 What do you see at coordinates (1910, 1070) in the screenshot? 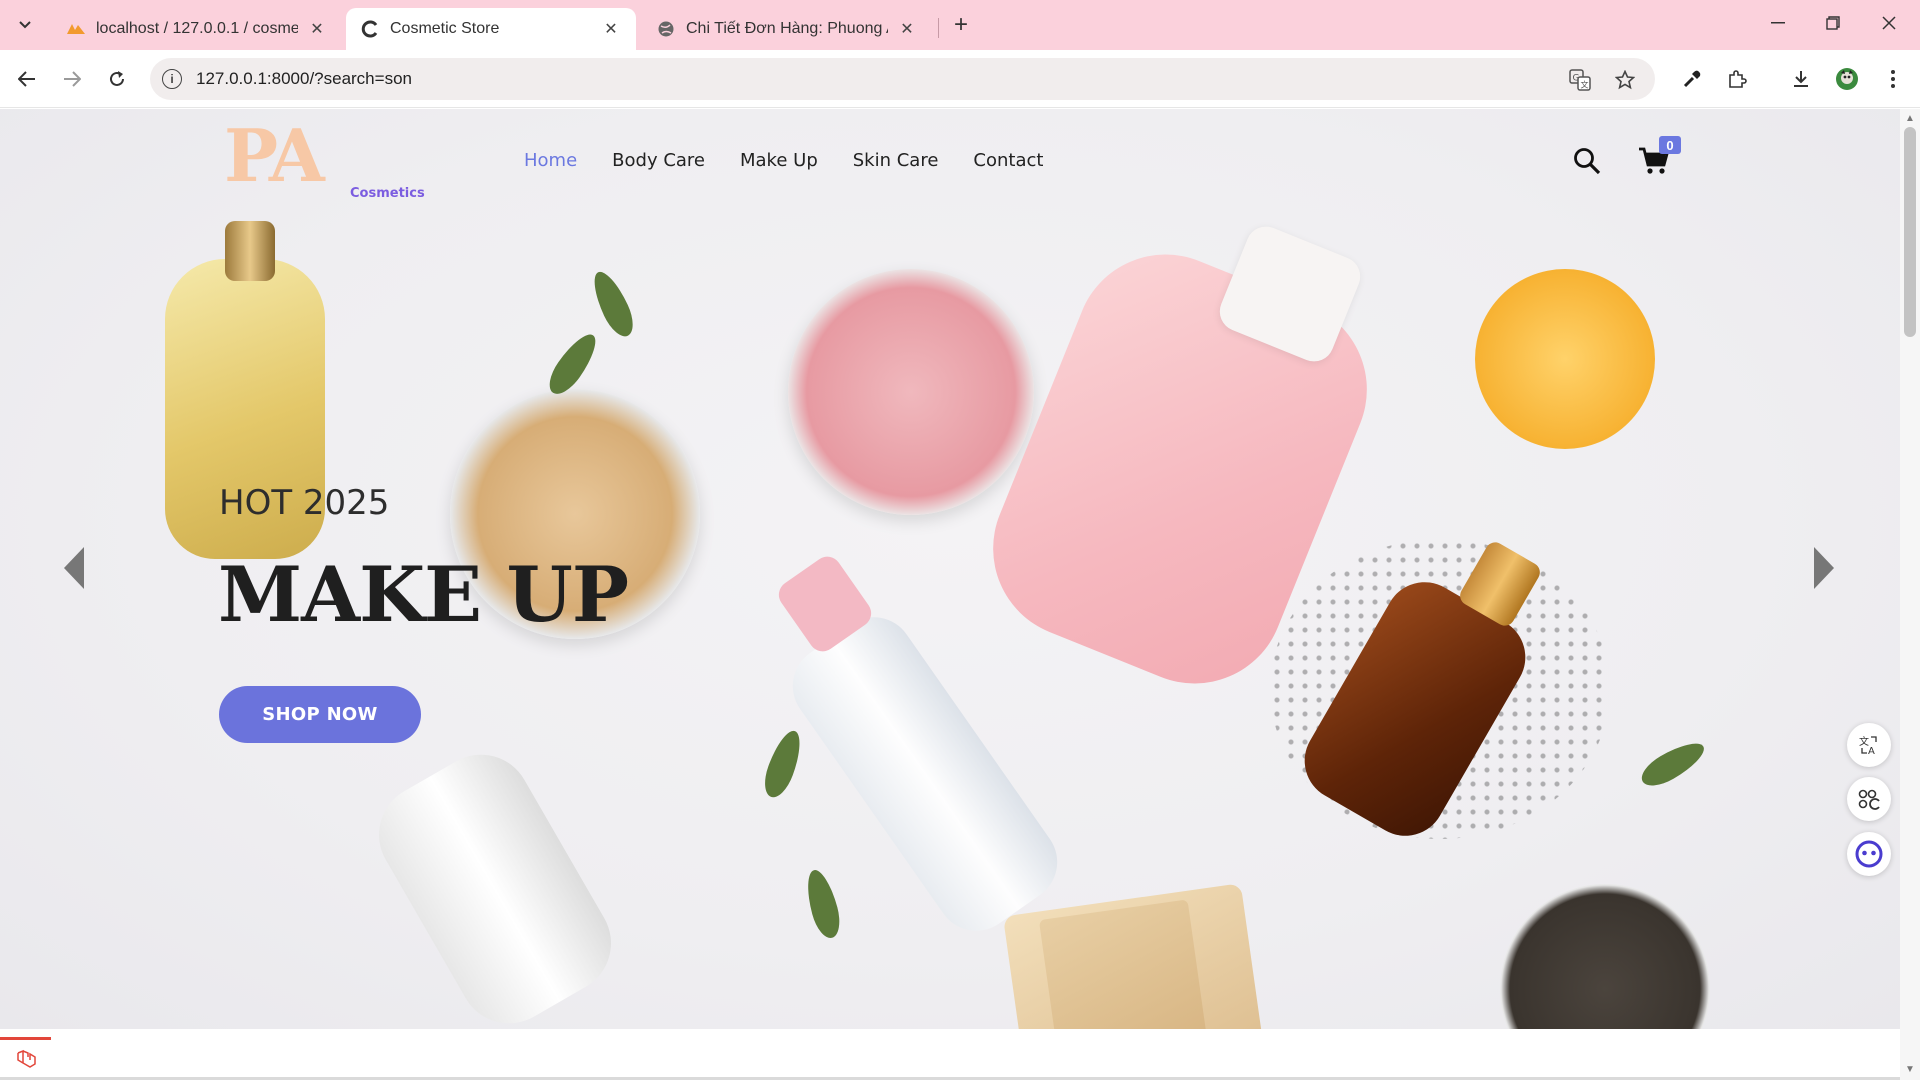
I see `scroll-down-icon: ▼` at bounding box center [1910, 1070].